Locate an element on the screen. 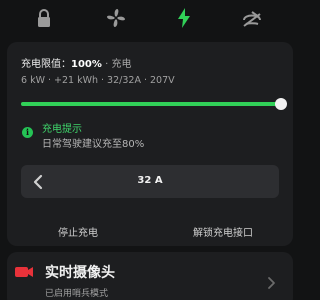 This screenshot has width=320, height=300. charging-status: 充电 is located at coordinates (121, 64).